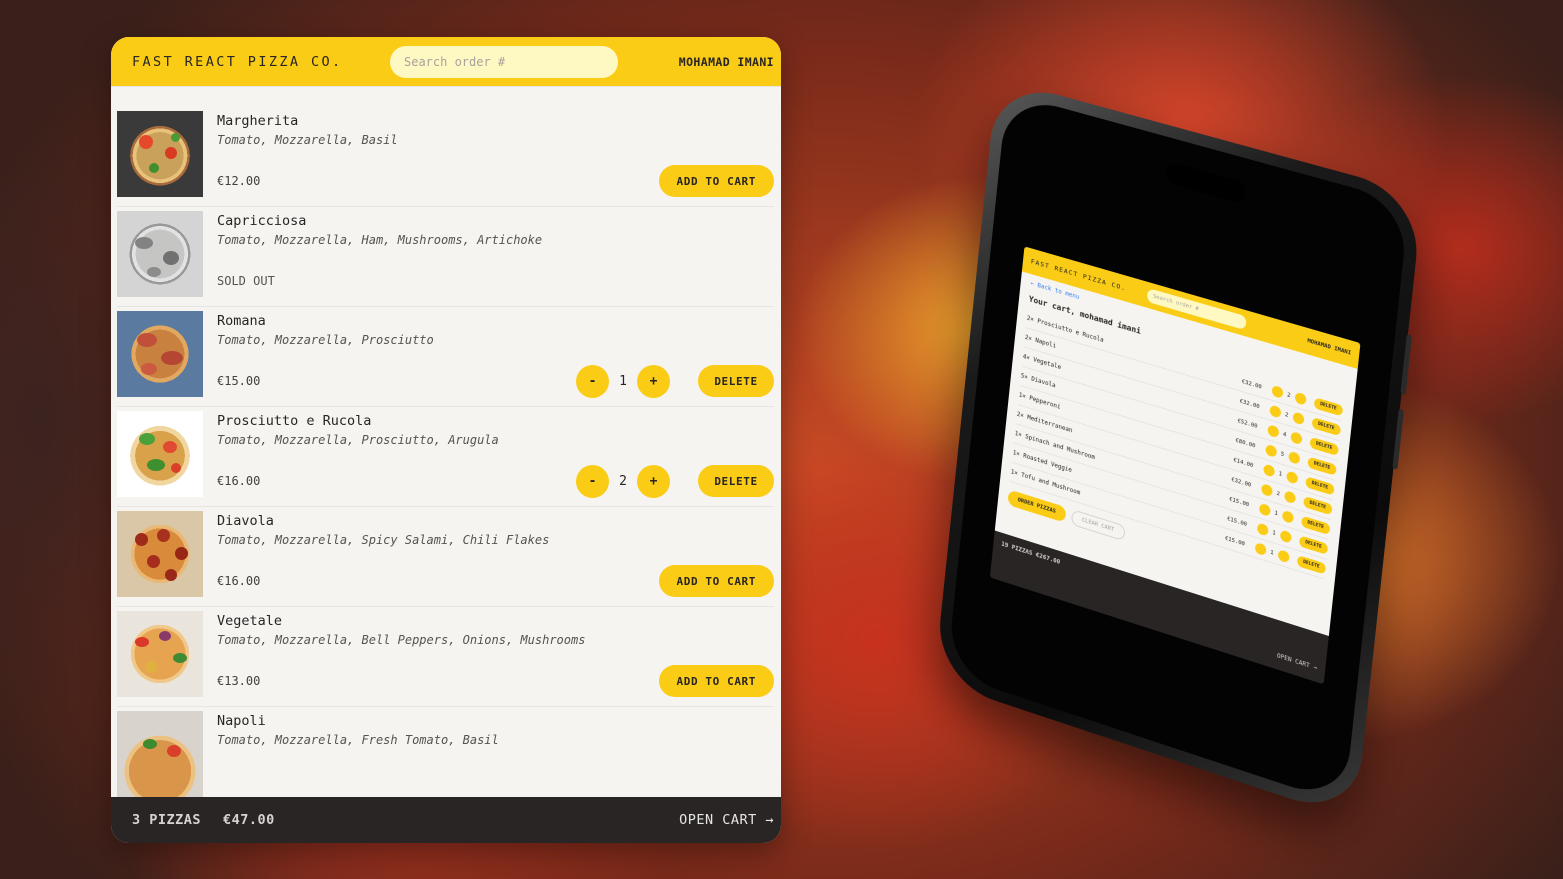  What do you see at coordinates (495, 740) in the screenshot?
I see `pizza-ingredients: Tomato, Mozzarella, Fresh Tomato, Basil` at bounding box center [495, 740].